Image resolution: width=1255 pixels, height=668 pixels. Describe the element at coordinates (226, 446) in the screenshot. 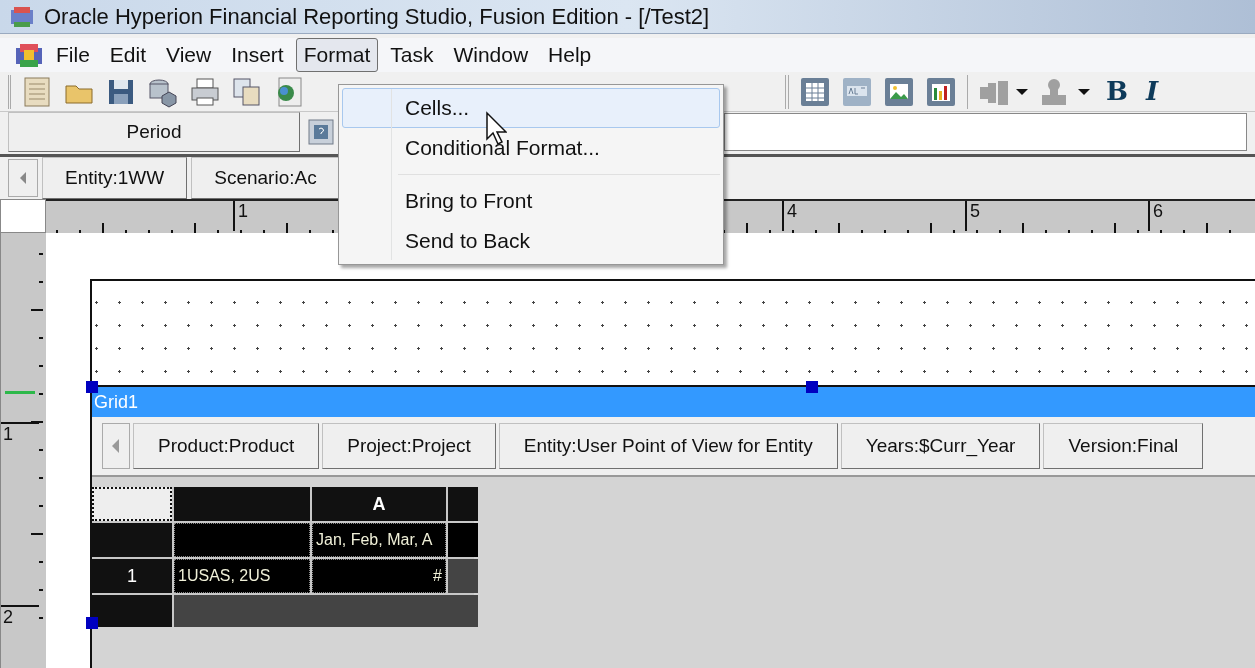

I see `pov-button: Product:Product` at that location.